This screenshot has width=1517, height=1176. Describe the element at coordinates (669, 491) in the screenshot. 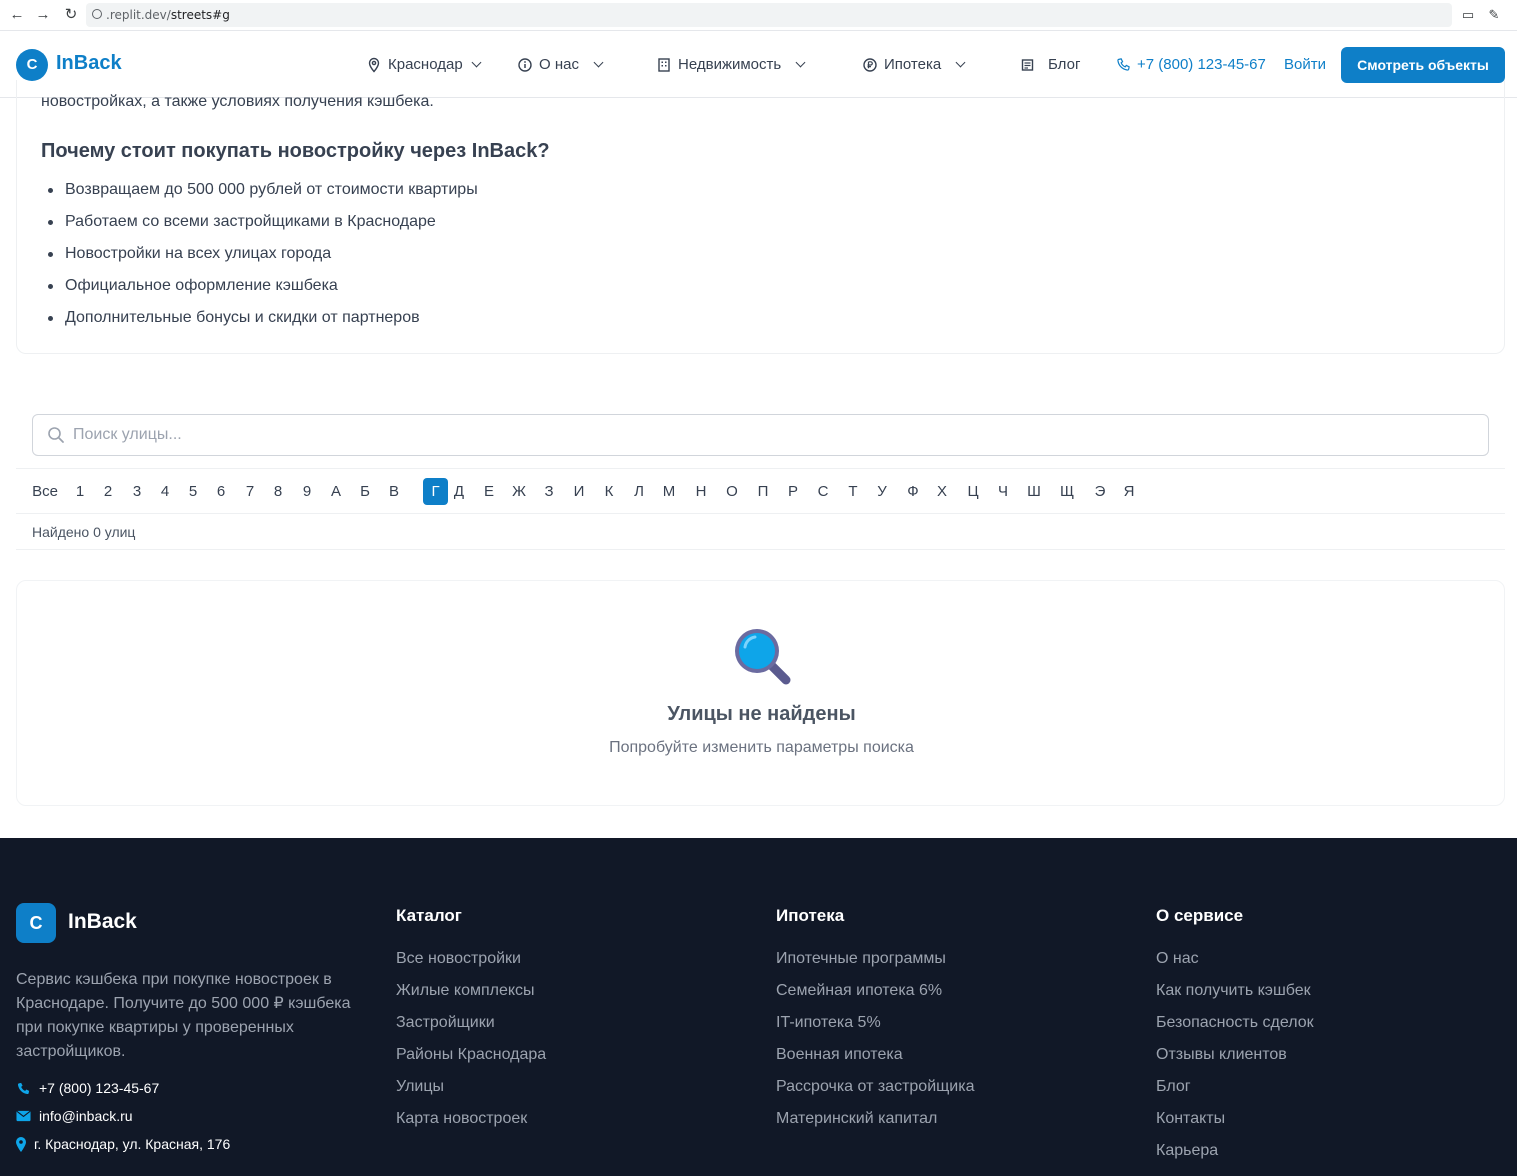

I see `letter-filter-М: М` at that location.